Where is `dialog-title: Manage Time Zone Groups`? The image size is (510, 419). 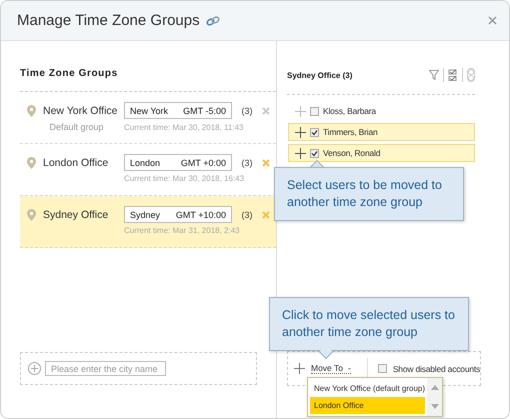
dialog-title: Manage Time Zone Groups is located at coordinates (108, 20).